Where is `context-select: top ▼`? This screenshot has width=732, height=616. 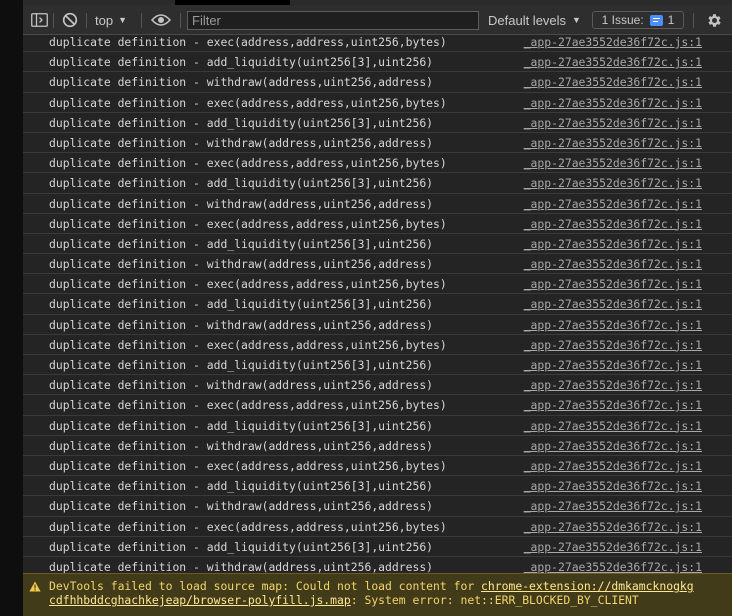
context-select: top ▼ is located at coordinates (111, 20).